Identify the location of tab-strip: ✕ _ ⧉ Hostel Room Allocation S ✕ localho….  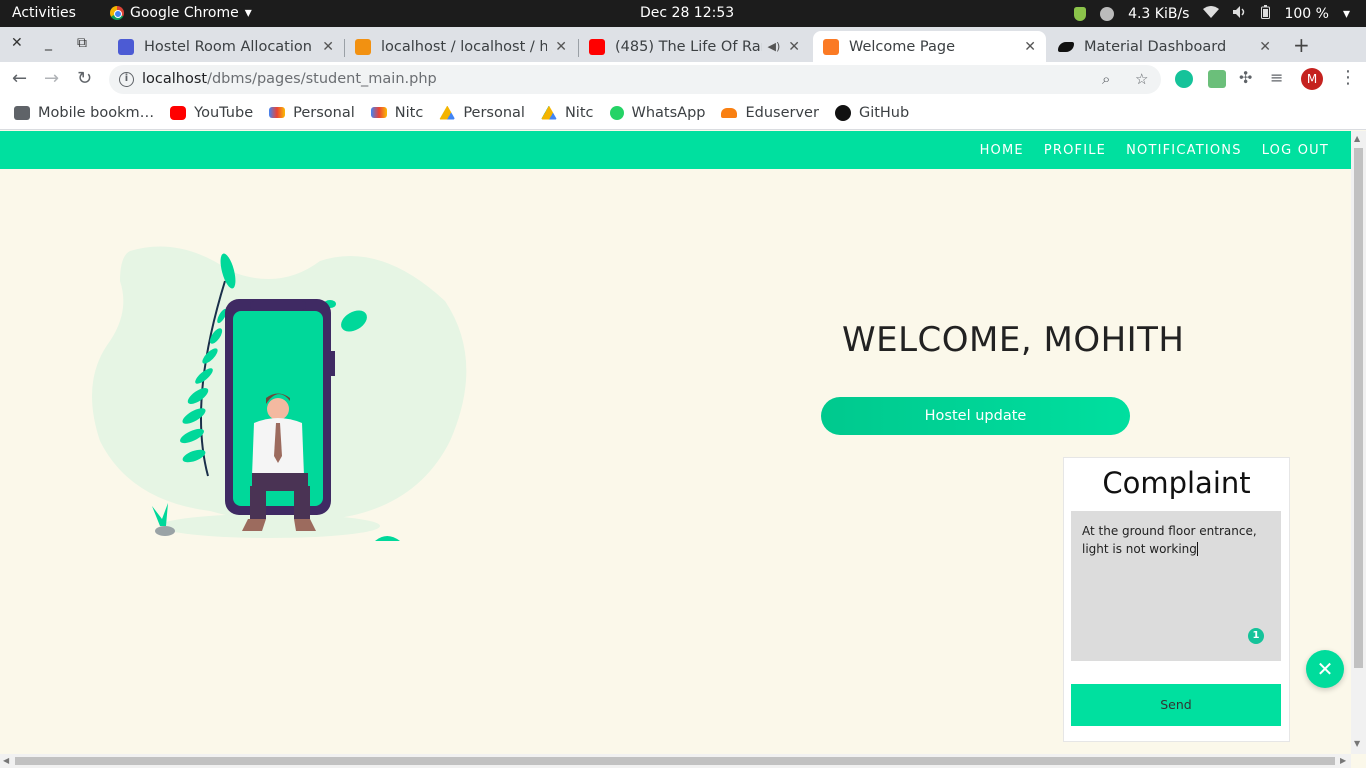
(683, 44).